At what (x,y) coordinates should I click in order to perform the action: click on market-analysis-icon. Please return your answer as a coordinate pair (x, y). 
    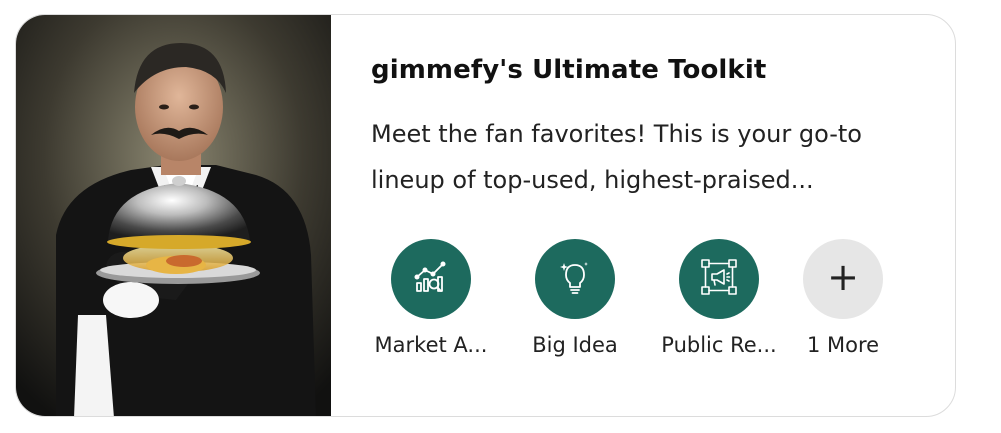
    Looking at the image, I should click on (431, 279).